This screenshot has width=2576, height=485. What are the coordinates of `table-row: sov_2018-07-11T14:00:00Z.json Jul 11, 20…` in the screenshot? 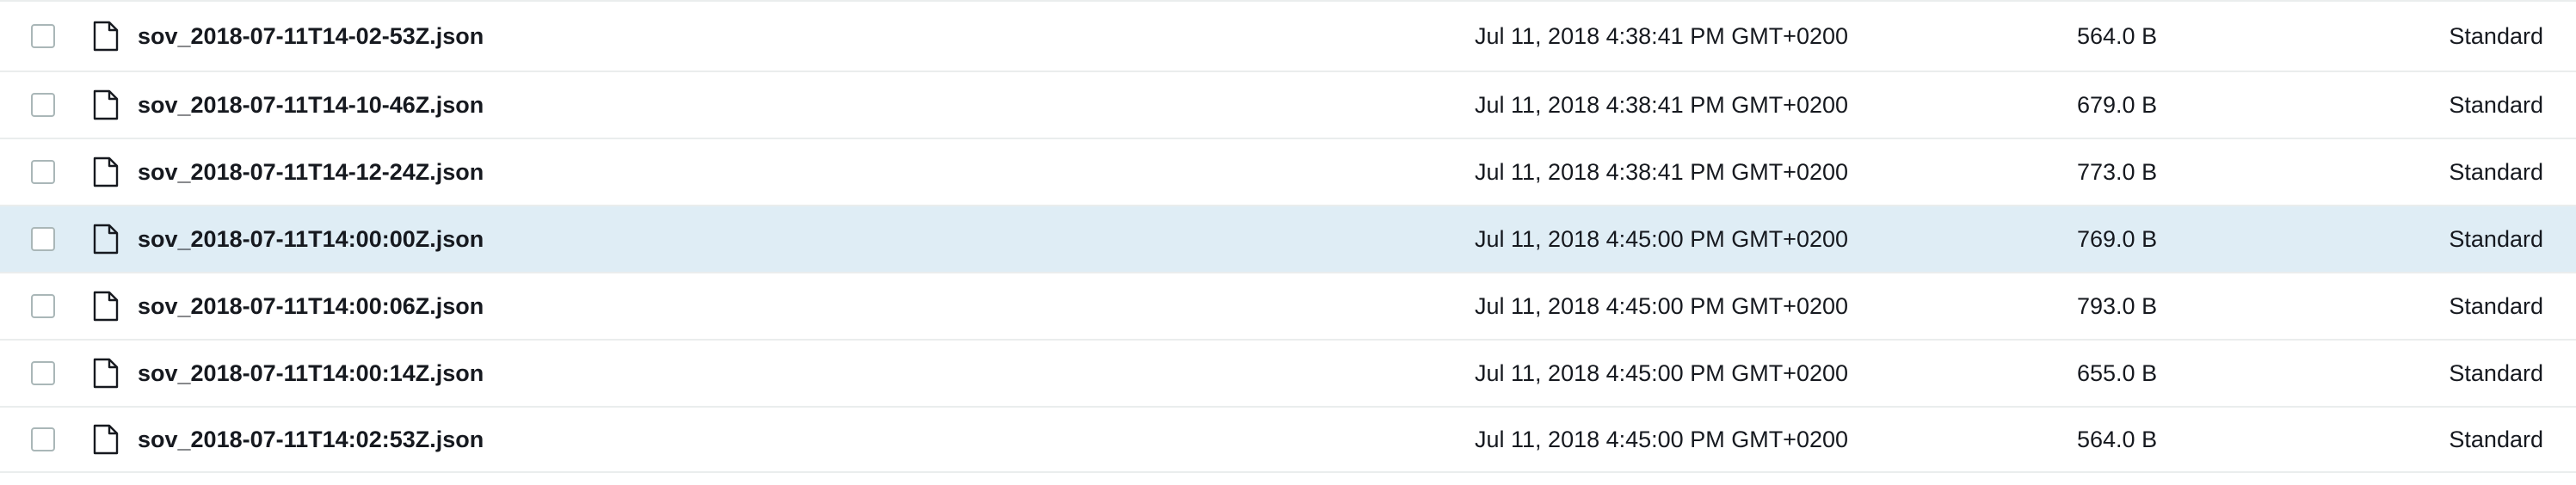 It's located at (1288, 238).